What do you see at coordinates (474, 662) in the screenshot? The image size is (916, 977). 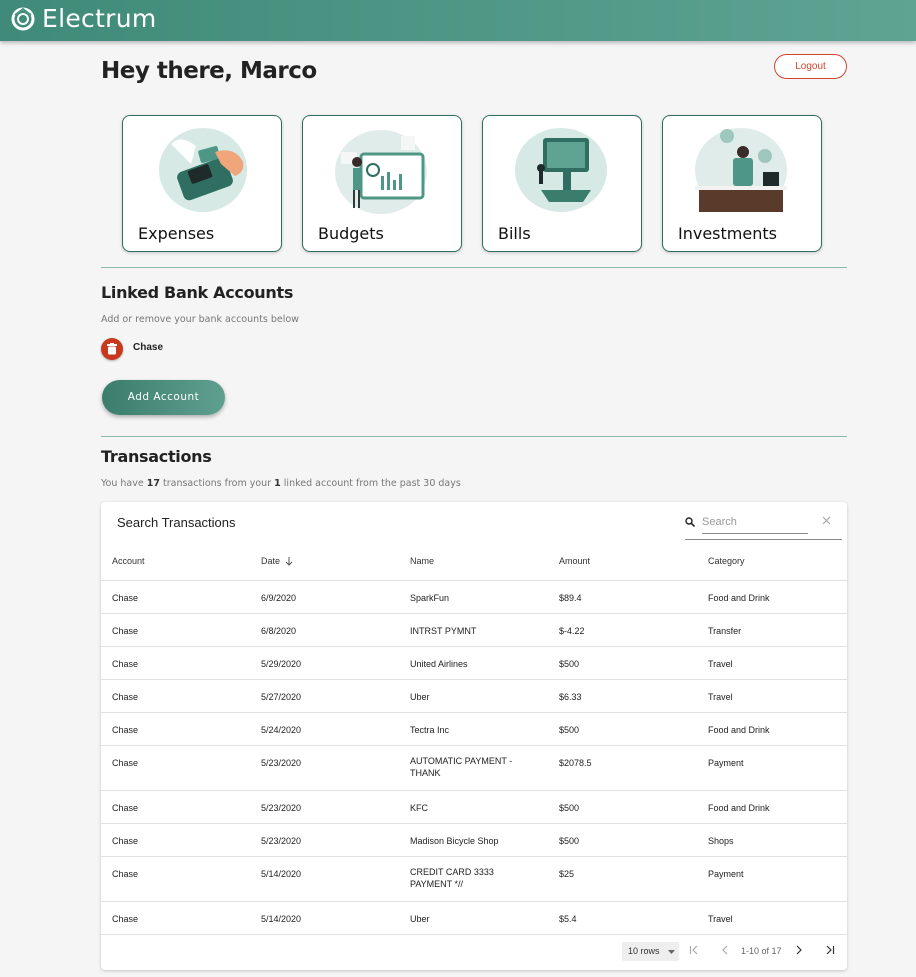 I see `table-row: Chase 5/29/2020 United Airlines $500 Travel` at bounding box center [474, 662].